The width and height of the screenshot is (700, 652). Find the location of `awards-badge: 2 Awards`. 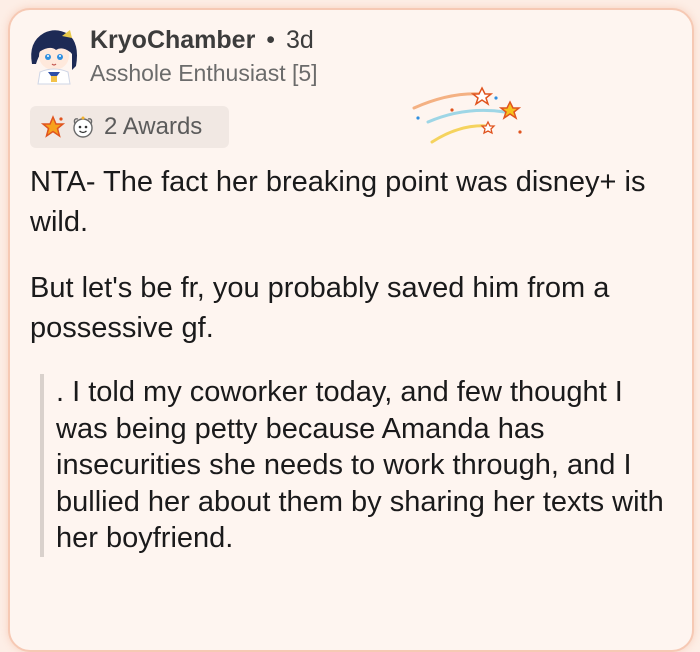

awards-badge: 2 Awards is located at coordinates (129, 127).